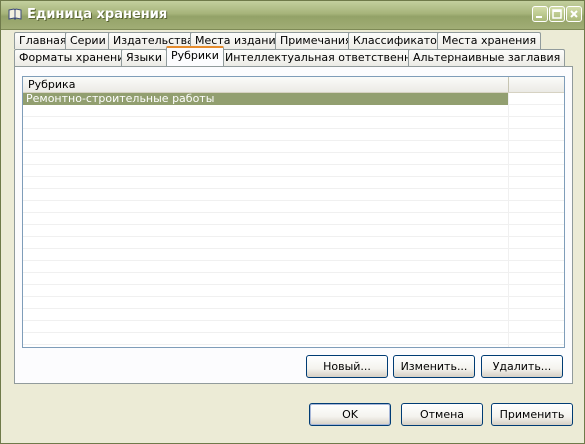  I want to click on maximize-icon, so click(557, 14).